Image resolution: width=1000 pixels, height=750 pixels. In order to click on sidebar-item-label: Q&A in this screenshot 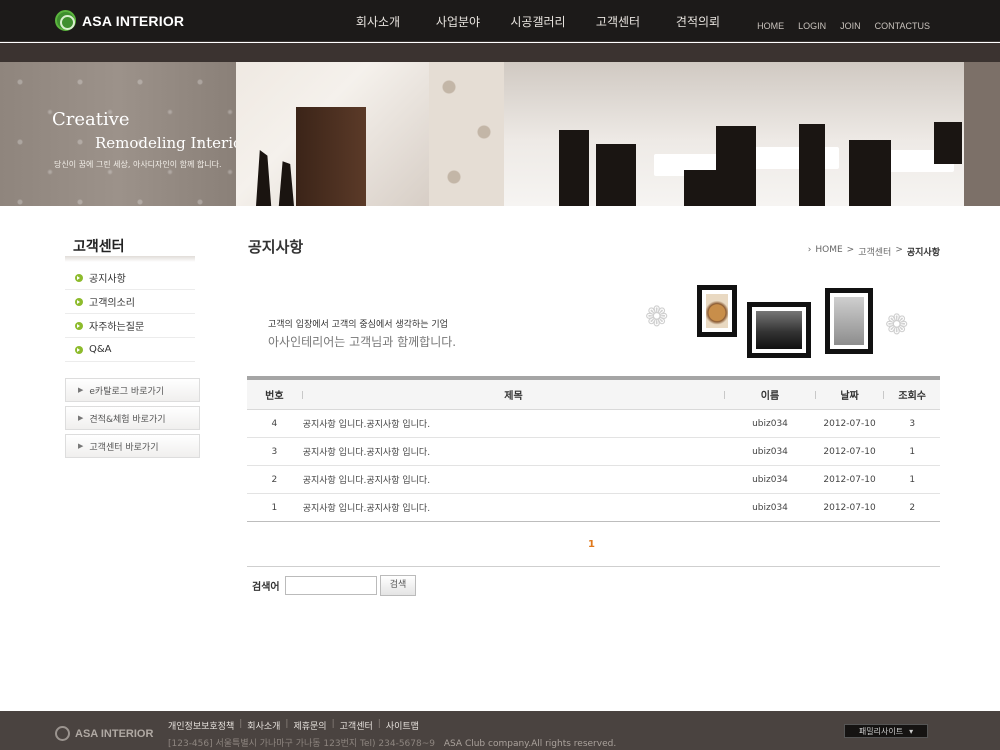, I will do `click(100, 349)`.